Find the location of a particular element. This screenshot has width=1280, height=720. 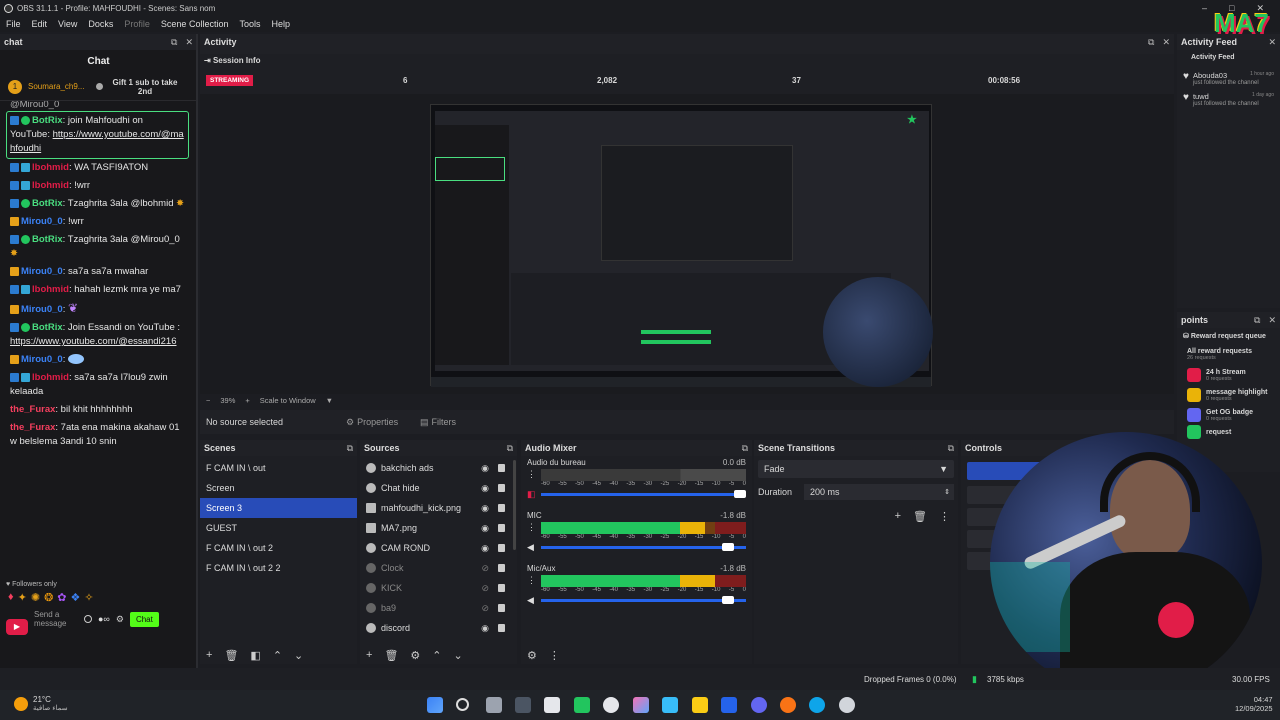

zoom-out-button: − is located at coordinates (208, 400).